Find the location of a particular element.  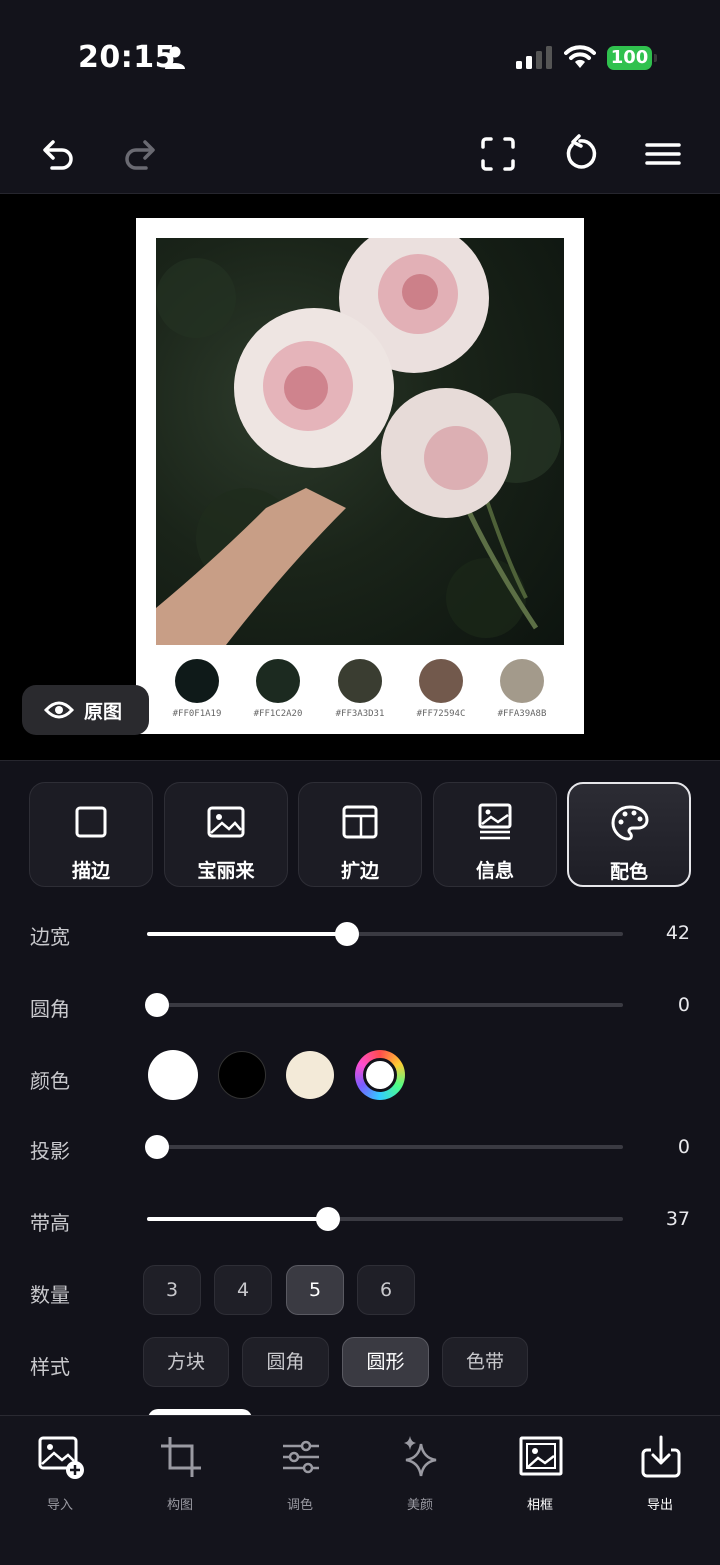

nav-frame: 相框 is located at coordinates (540, 1475).